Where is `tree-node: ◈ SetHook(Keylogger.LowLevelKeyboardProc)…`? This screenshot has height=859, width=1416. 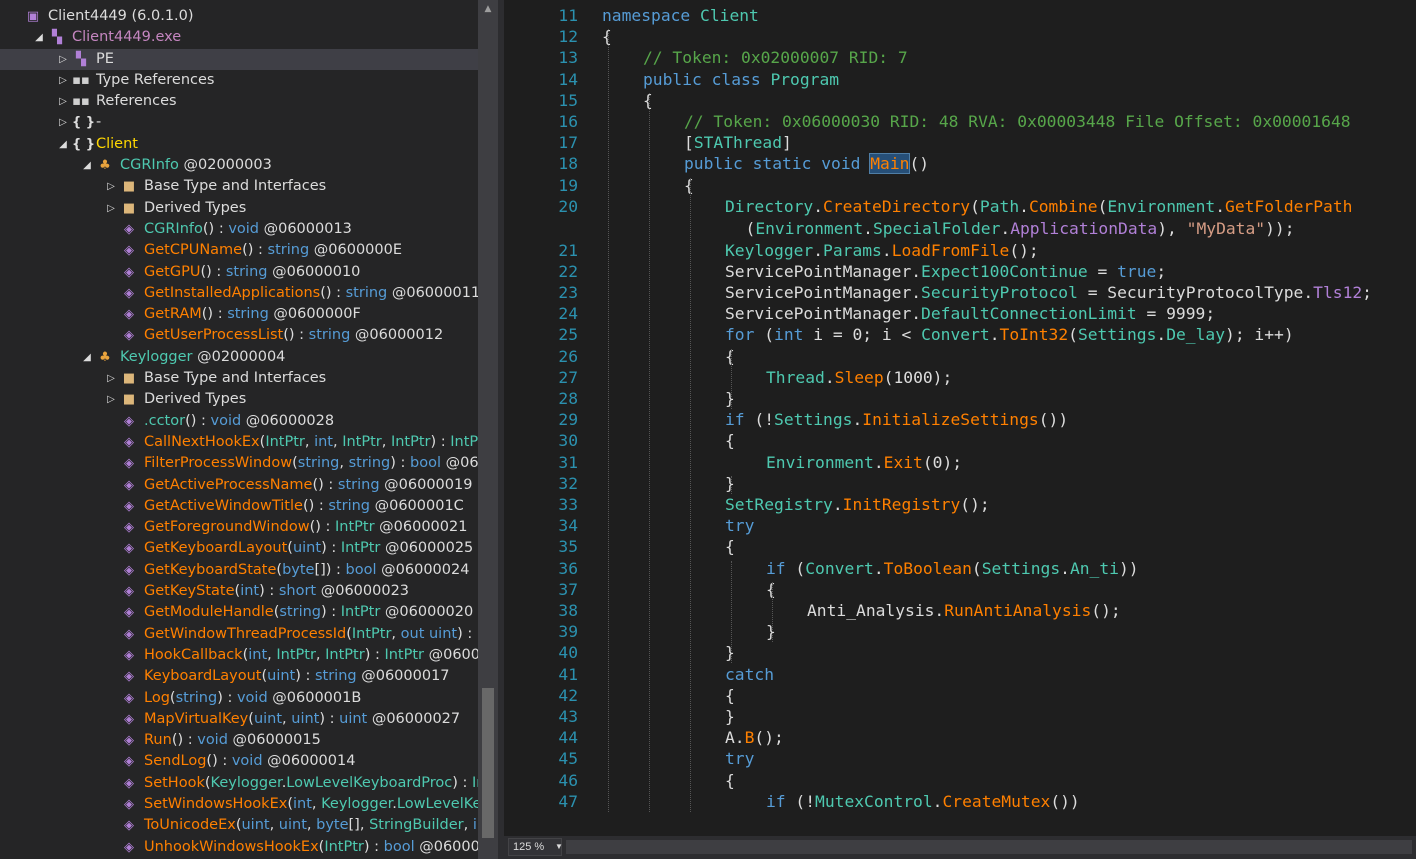 tree-node: ◈ SetHook(Keylogger.LowLevelKeyboardProc)… is located at coordinates (239, 783).